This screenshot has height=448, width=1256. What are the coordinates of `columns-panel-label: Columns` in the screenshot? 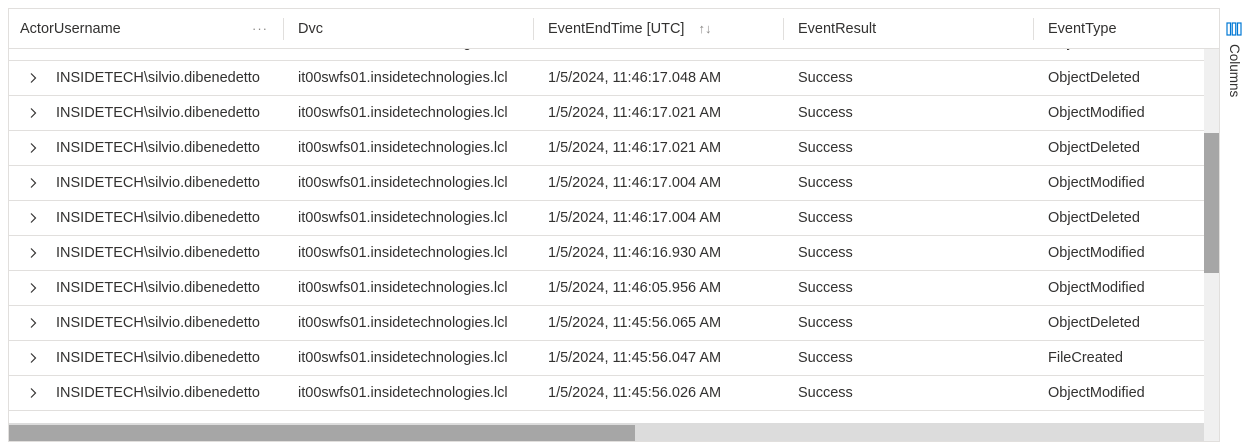 It's located at (1234, 71).